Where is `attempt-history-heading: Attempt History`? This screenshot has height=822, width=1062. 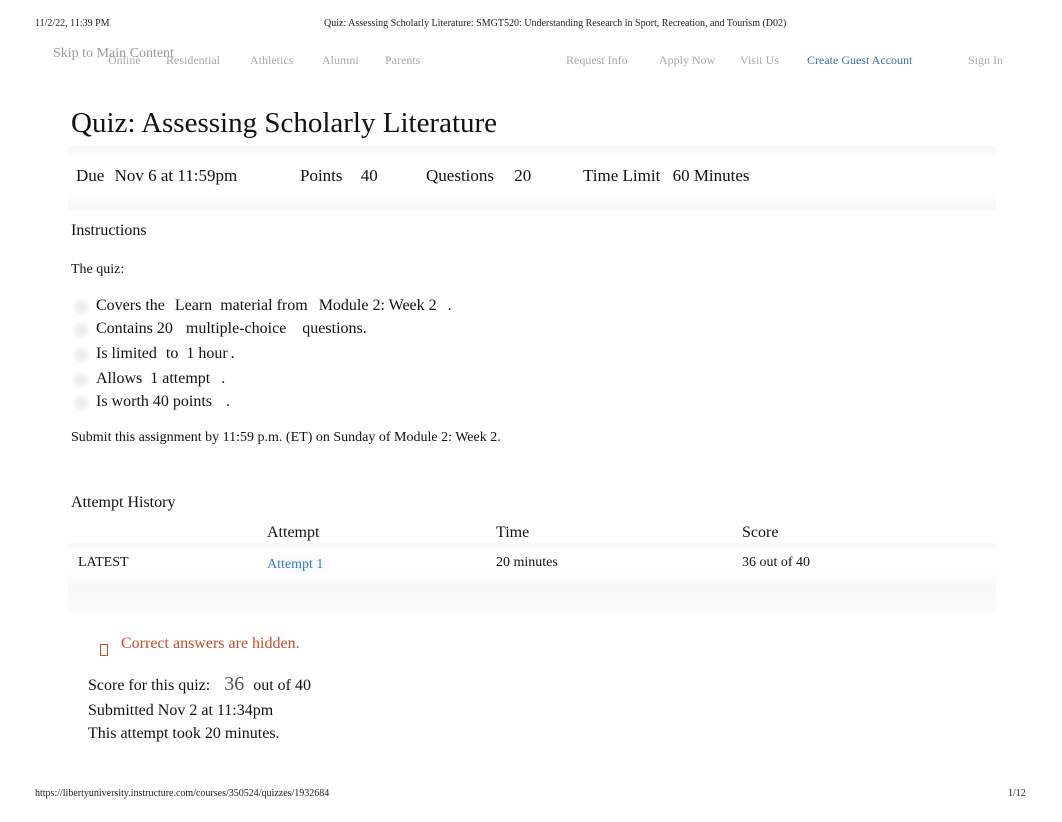
attempt-history-heading: Attempt History is located at coordinates (123, 502).